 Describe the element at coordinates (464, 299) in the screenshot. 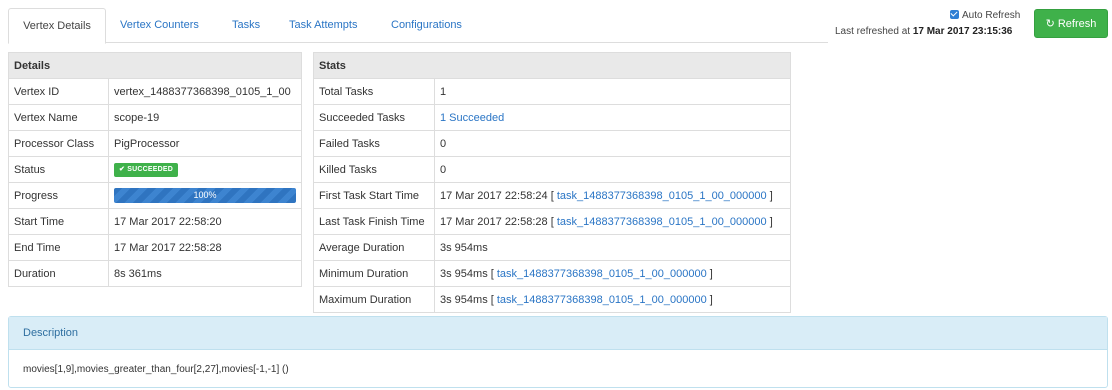

I see `maximum-duration-value: 3s 954ms` at that location.